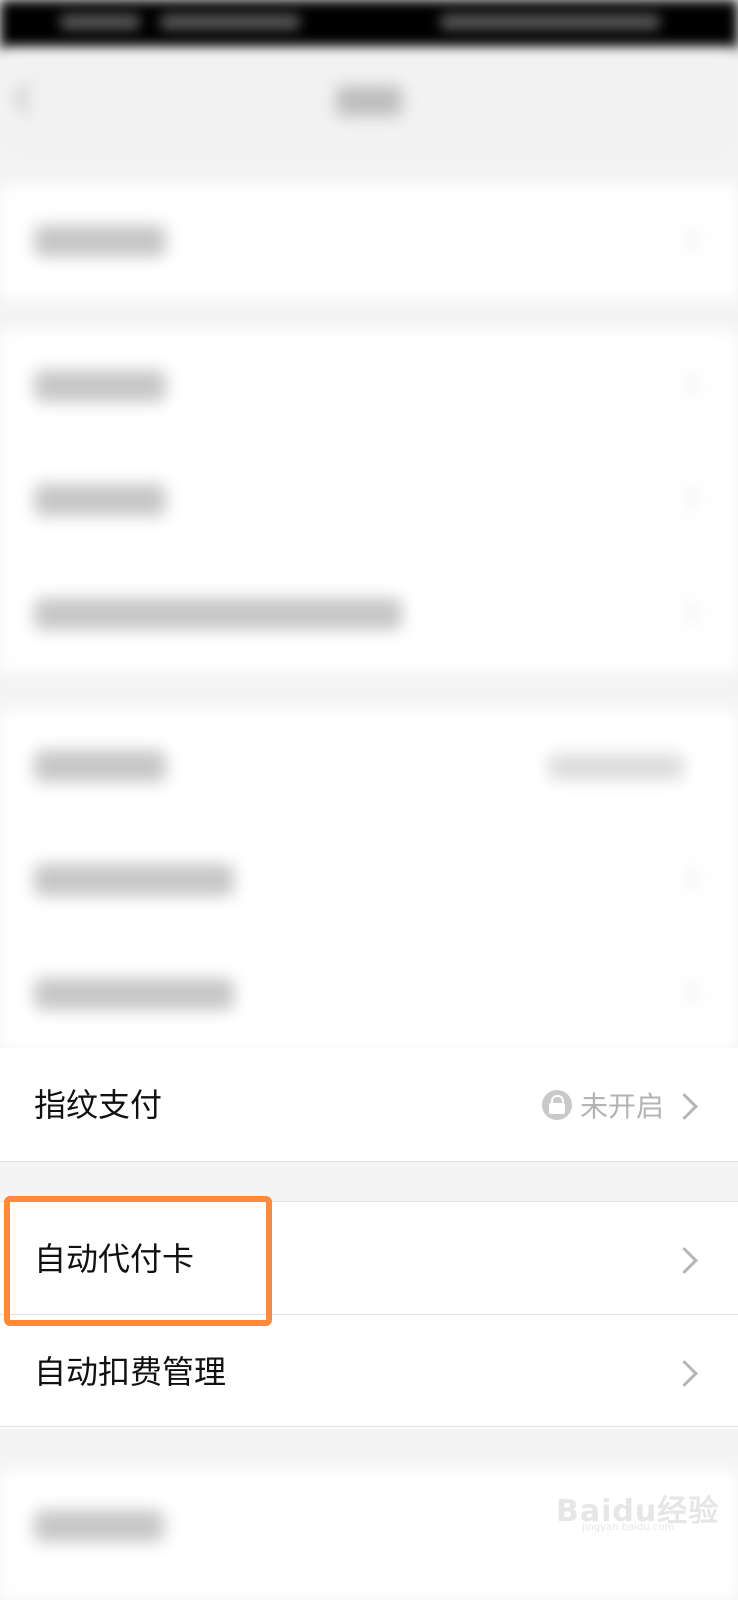  What do you see at coordinates (130, 1372) in the screenshot?
I see `auto-deduct-label: 自动扣费管理` at bounding box center [130, 1372].